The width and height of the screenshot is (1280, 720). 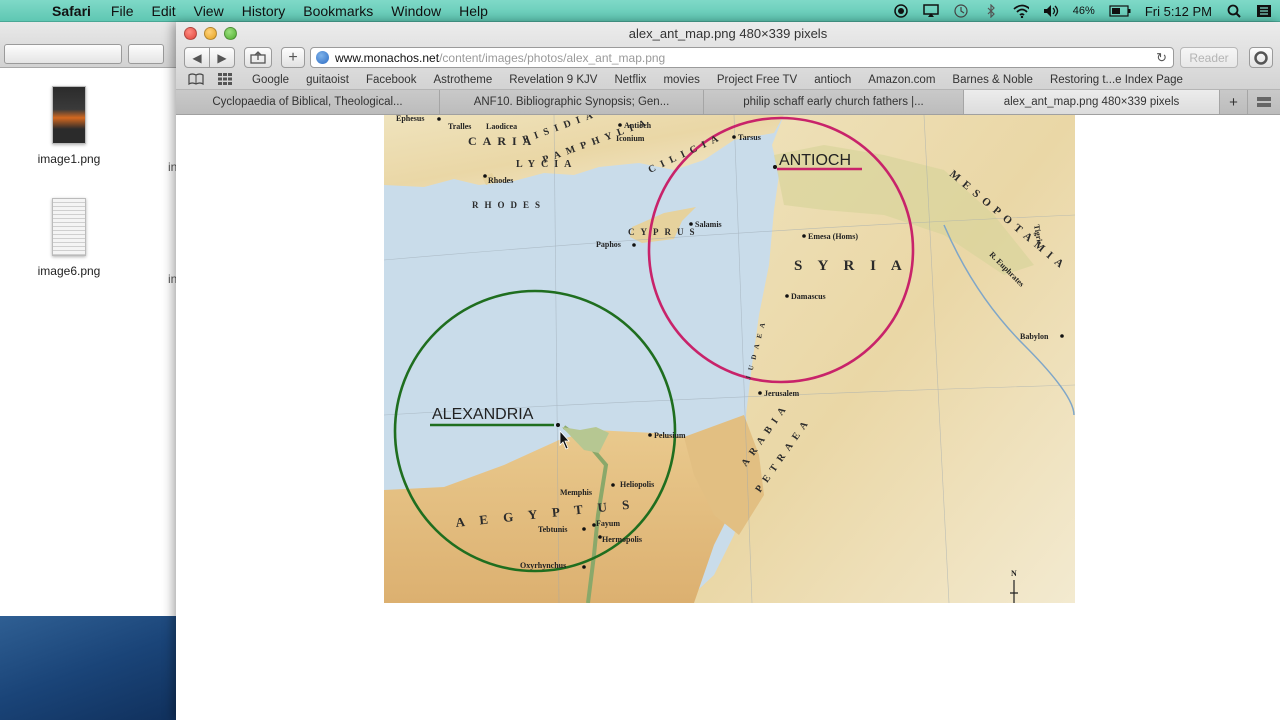 I want to click on city-hermopolis: Hermopolis, so click(x=622, y=539).